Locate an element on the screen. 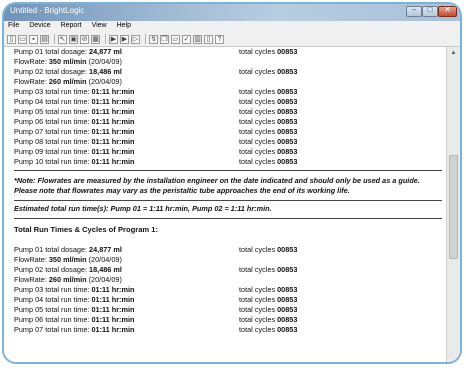  page-icon: ▯ is located at coordinates (208, 39).